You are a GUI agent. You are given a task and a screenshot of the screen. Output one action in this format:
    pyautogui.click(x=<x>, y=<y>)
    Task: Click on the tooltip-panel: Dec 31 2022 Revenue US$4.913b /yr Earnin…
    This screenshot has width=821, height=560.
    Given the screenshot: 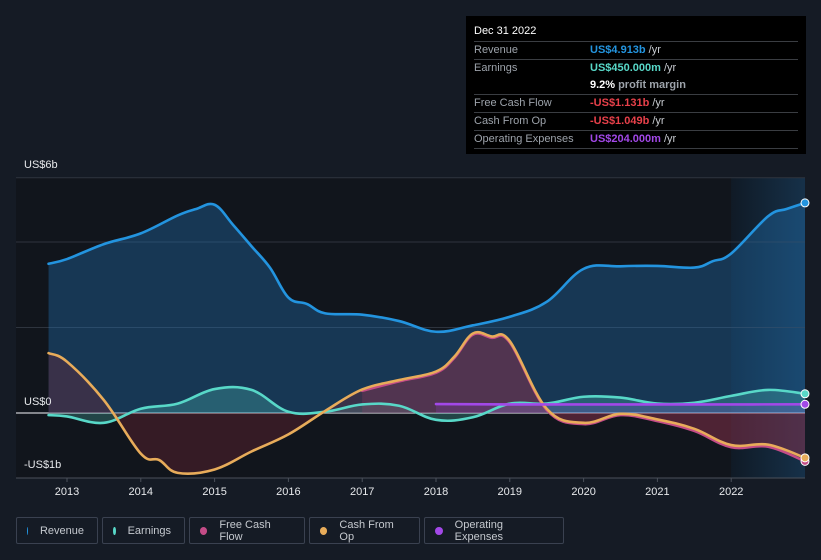 What is the action you would take?
    pyautogui.click(x=636, y=85)
    